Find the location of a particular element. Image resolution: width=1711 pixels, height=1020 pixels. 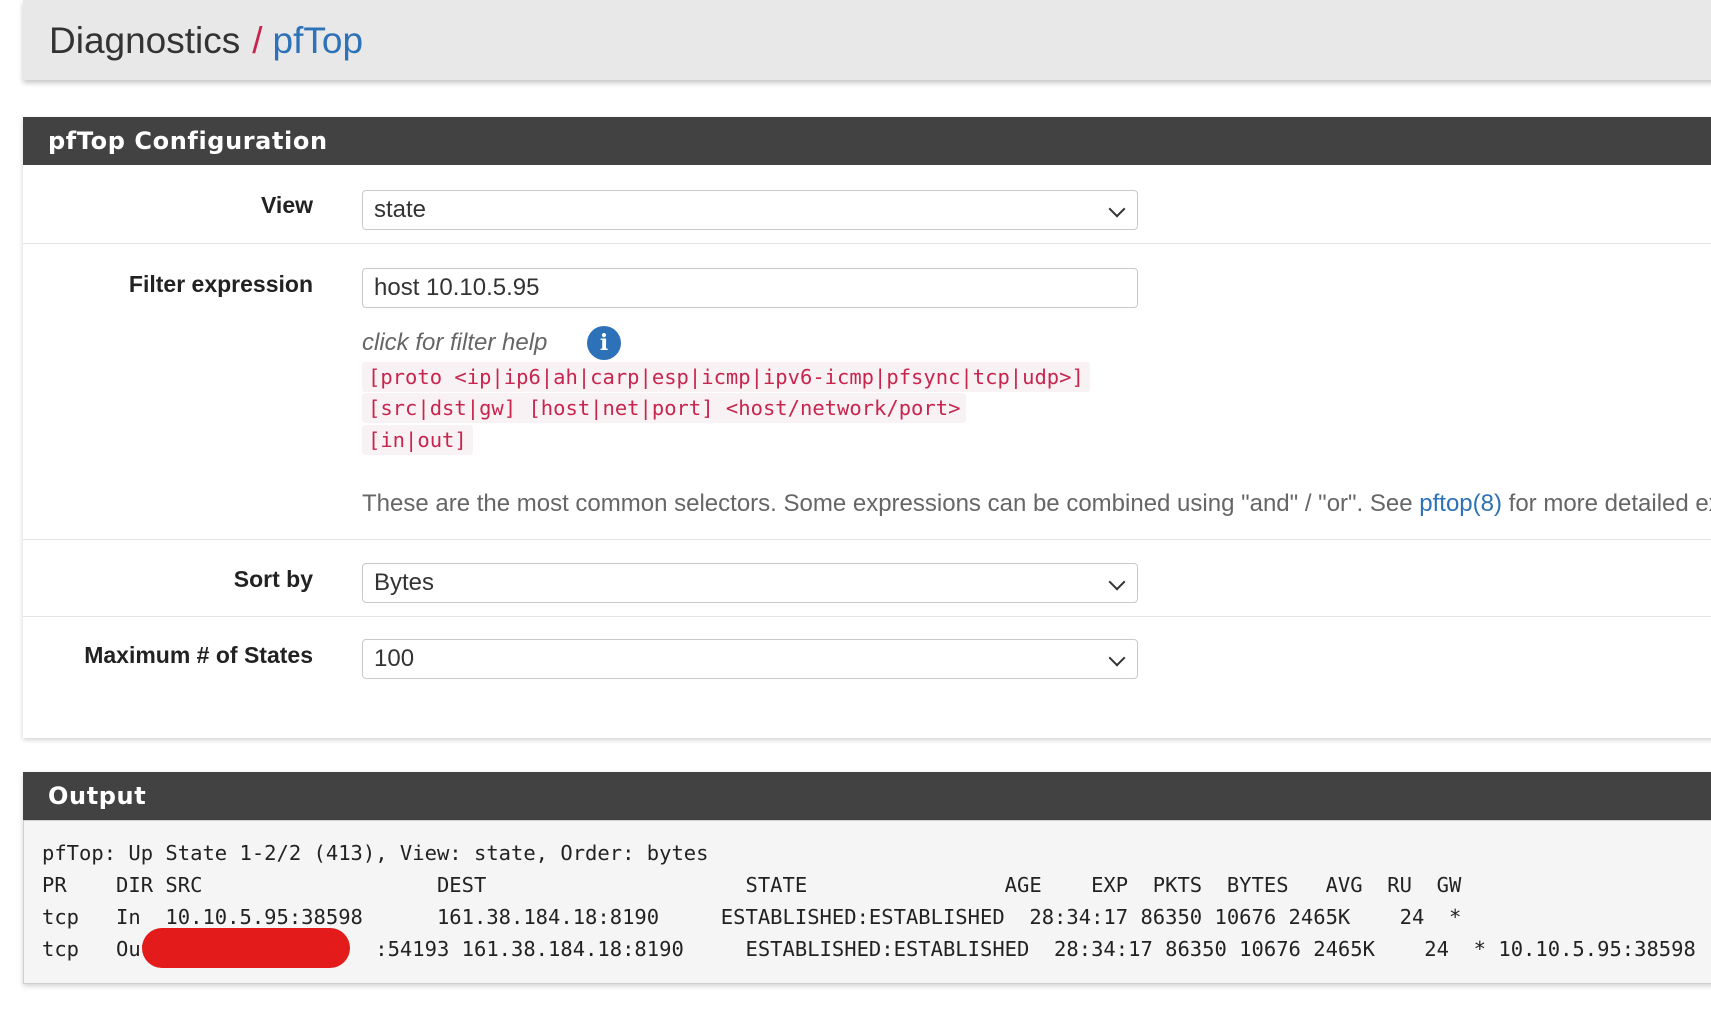

sort-select-value: Bytes is located at coordinates (404, 582).